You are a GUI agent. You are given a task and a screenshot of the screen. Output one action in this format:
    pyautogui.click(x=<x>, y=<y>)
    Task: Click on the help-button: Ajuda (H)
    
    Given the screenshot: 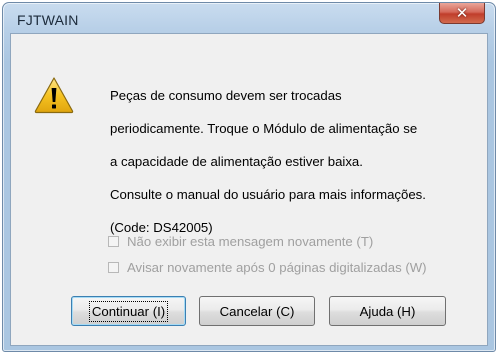 What is the action you would take?
    pyautogui.click(x=387, y=311)
    